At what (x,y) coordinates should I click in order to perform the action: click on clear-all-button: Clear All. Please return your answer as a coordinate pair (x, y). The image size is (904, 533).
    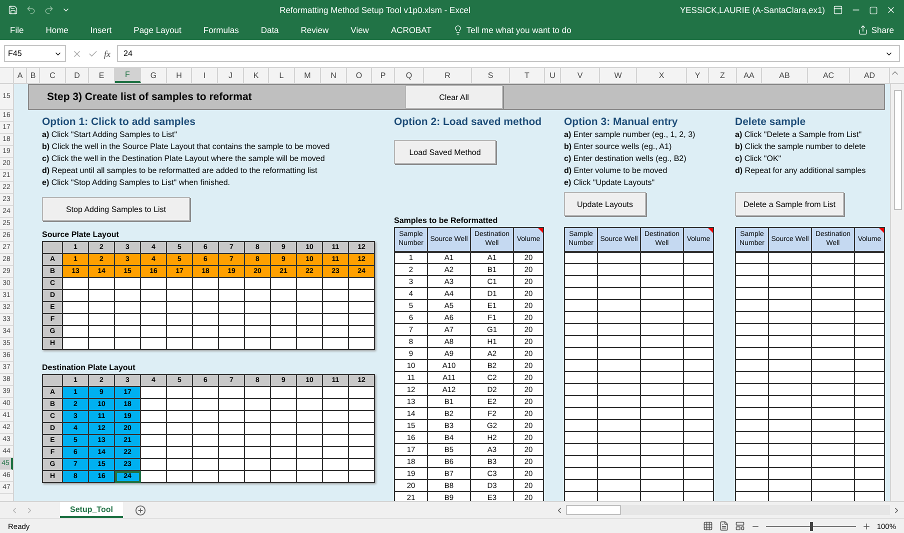
    Looking at the image, I should click on (454, 97).